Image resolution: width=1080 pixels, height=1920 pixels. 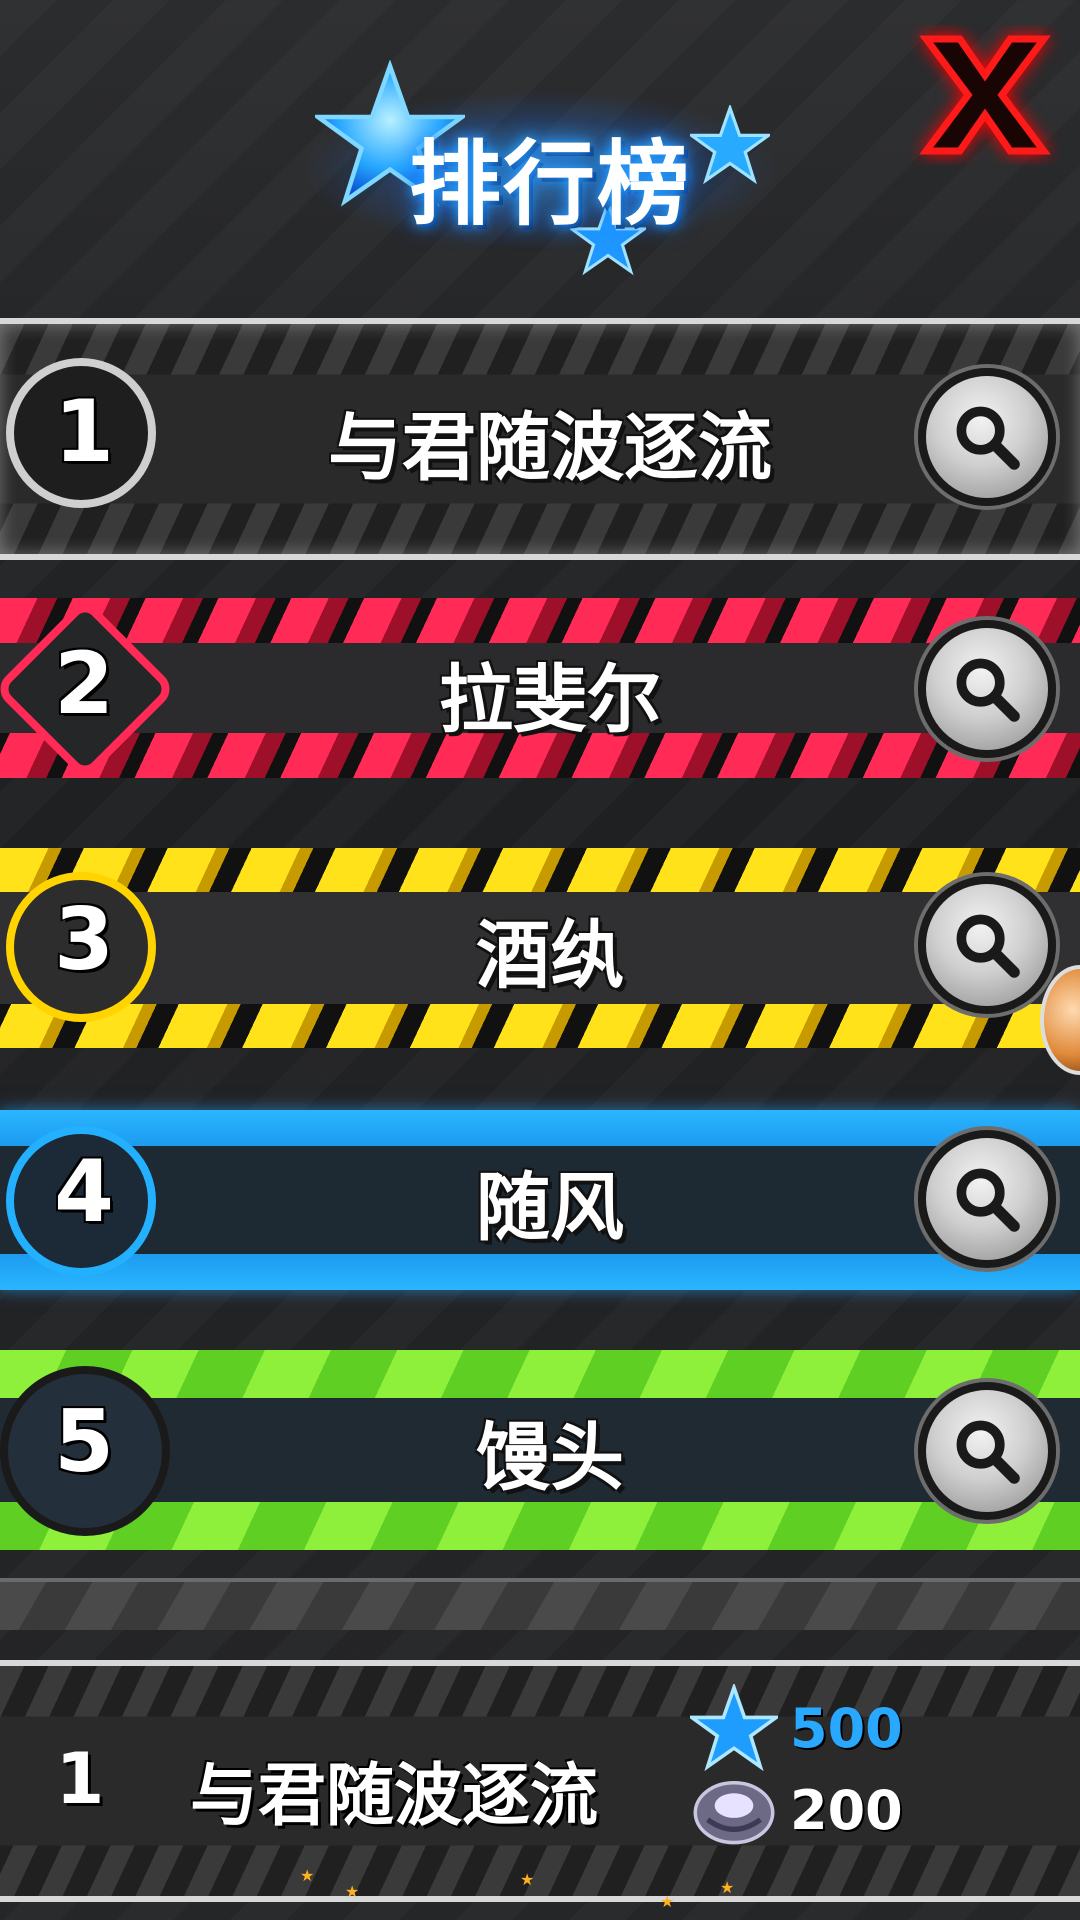 I want to click on close-x-icon, so click(x=985, y=95).